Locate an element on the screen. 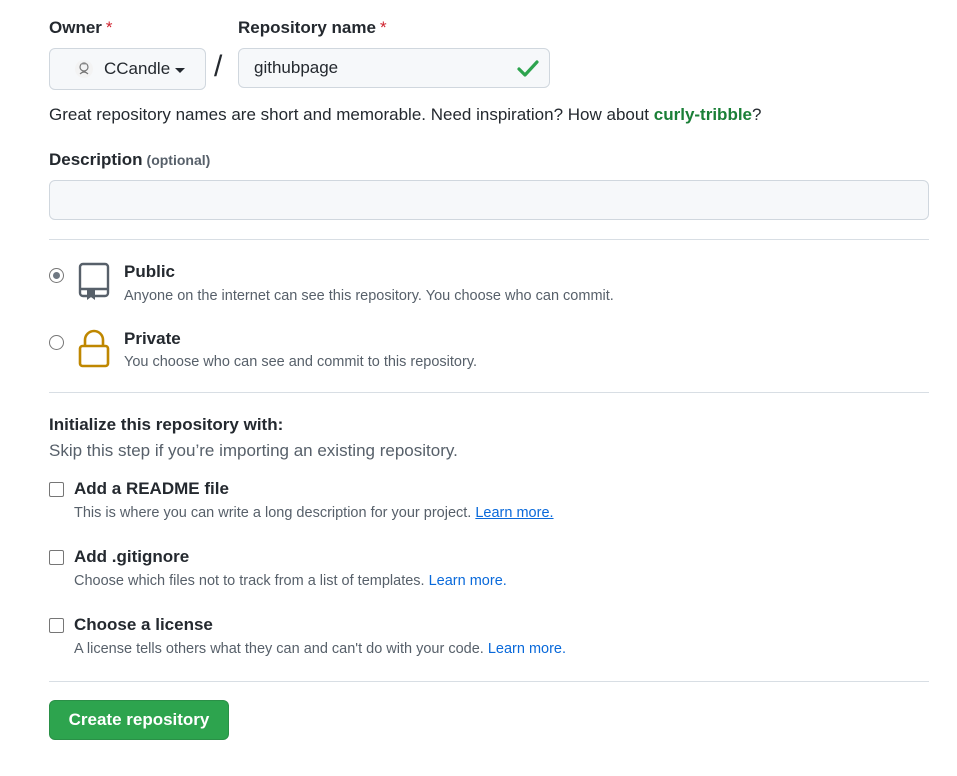 This screenshot has height=776, width=957. init-section-title: Initialize this repository with: is located at coordinates (166, 424).